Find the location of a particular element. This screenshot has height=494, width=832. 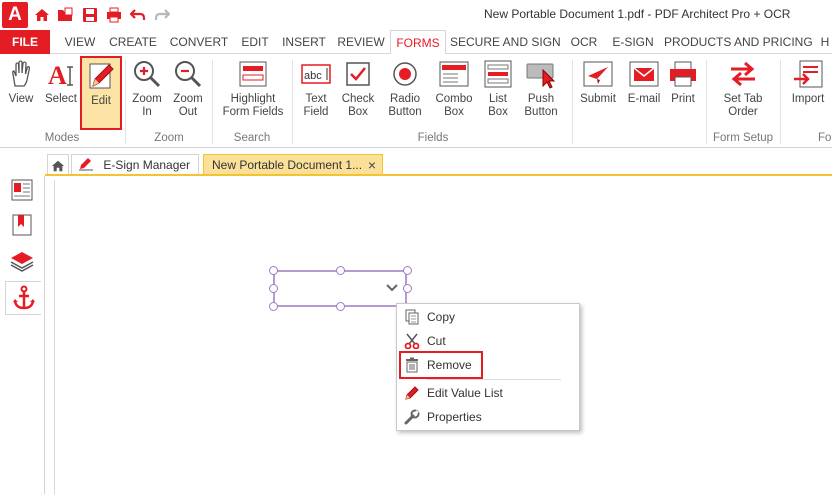

print-form-button: Print is located at coordinates (683, 93).